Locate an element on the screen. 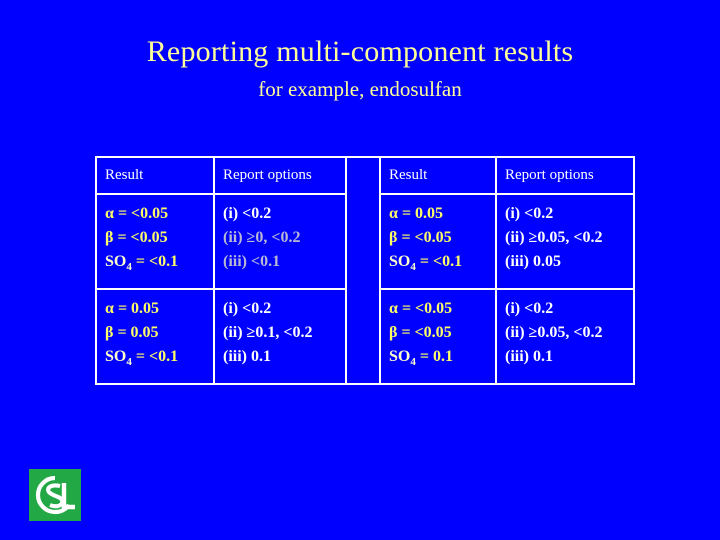  csl-logo is located at coordinates (55, 495).